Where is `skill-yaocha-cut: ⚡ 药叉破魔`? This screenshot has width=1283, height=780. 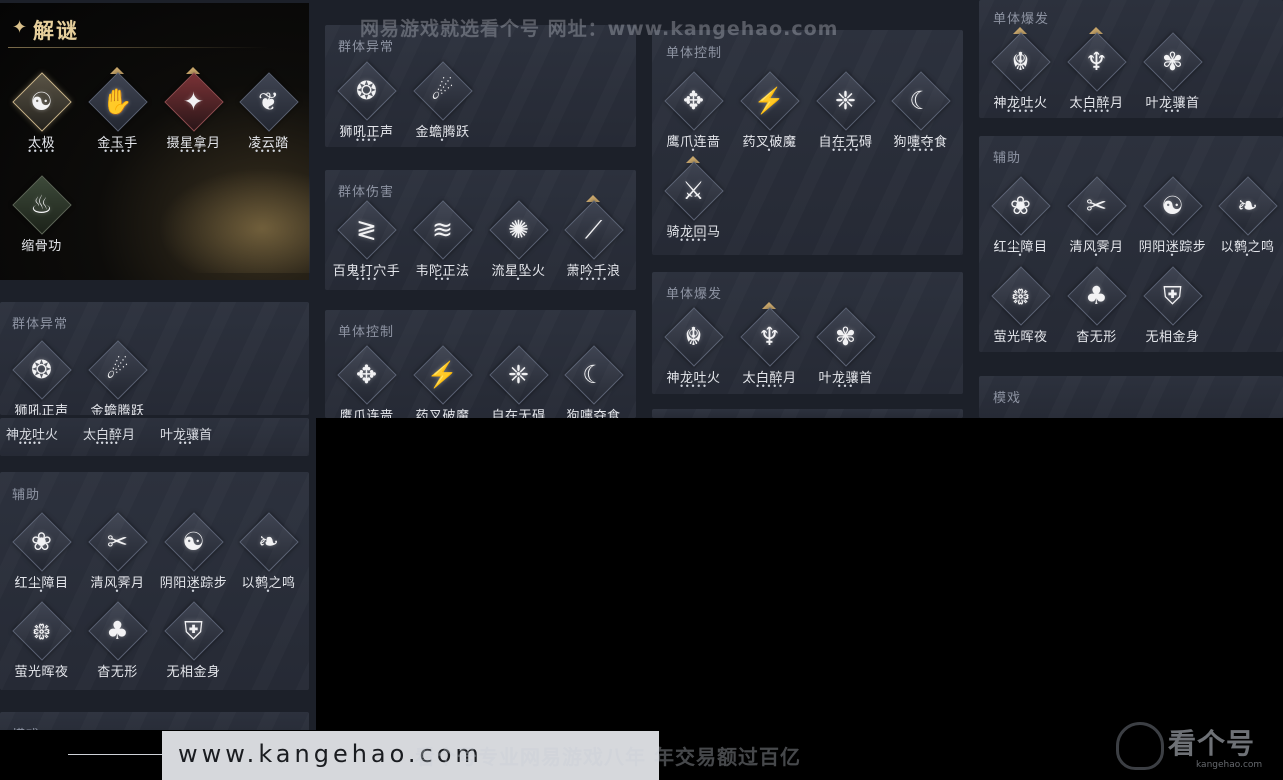
skill-yaocha-cut: ⚡ 药叉破魔 is located at coordinates (438, 379).